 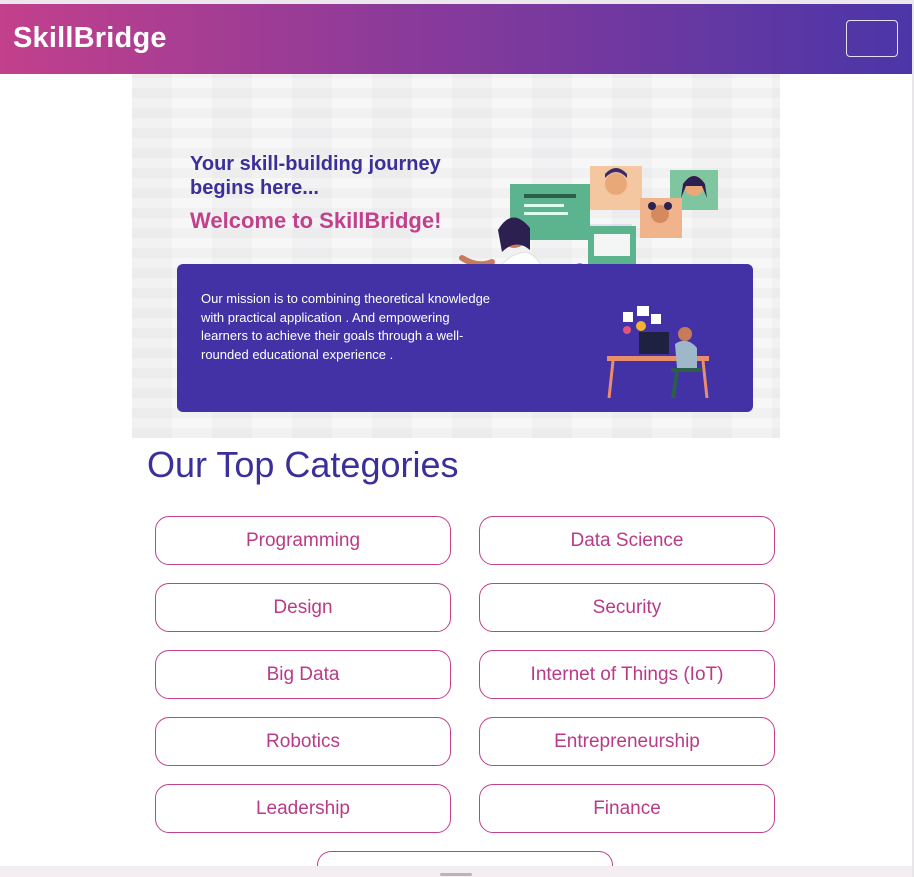 What do you see at coordinates (456, 874) in the screenshot?
I see `scroll-handle` at bounding box center [456, 874].